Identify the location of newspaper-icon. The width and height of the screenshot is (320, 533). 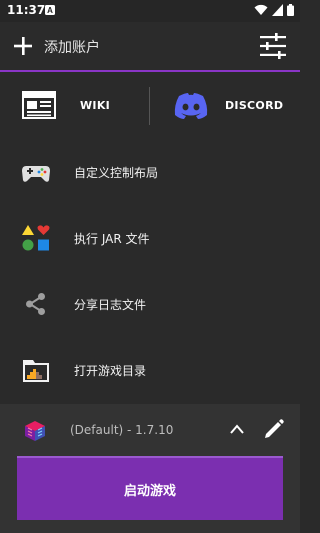
(39, 105).